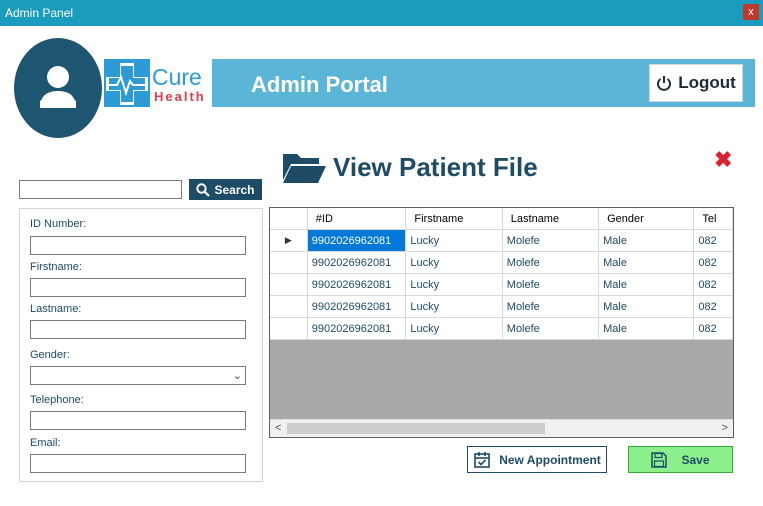 The width and height of the screenshot is (763, 506). I want to click on save-button: Save, so click(680, 459).